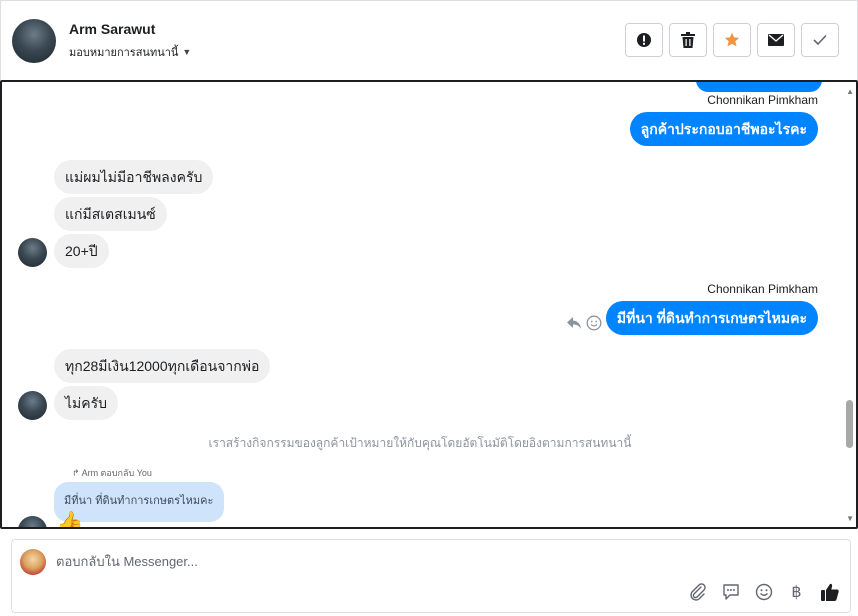 The width and height of the screenshot is (858, 616). What do you see at coordinates (759, 87) in the screenshot?
I see `message-bubble-clipped` at bounding box center [759, 87].